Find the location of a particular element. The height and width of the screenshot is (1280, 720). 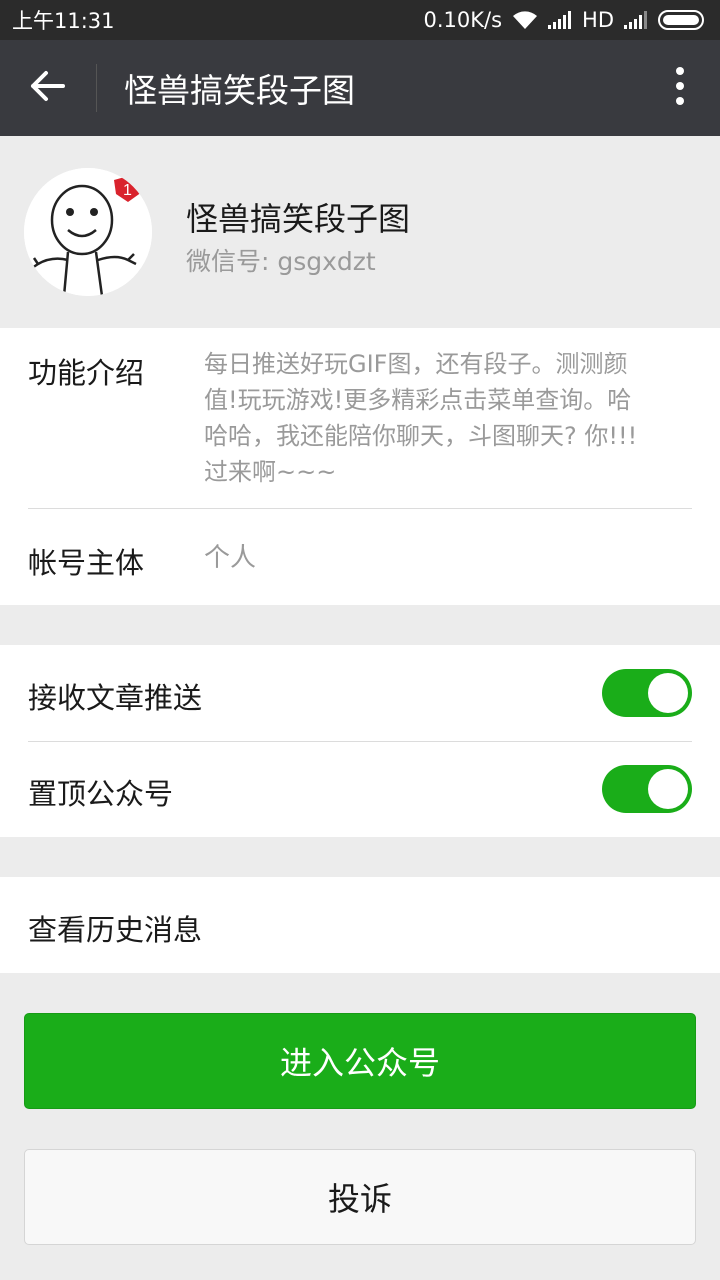

owner-label: 帐号主体 is located at coordinates (86, 563).